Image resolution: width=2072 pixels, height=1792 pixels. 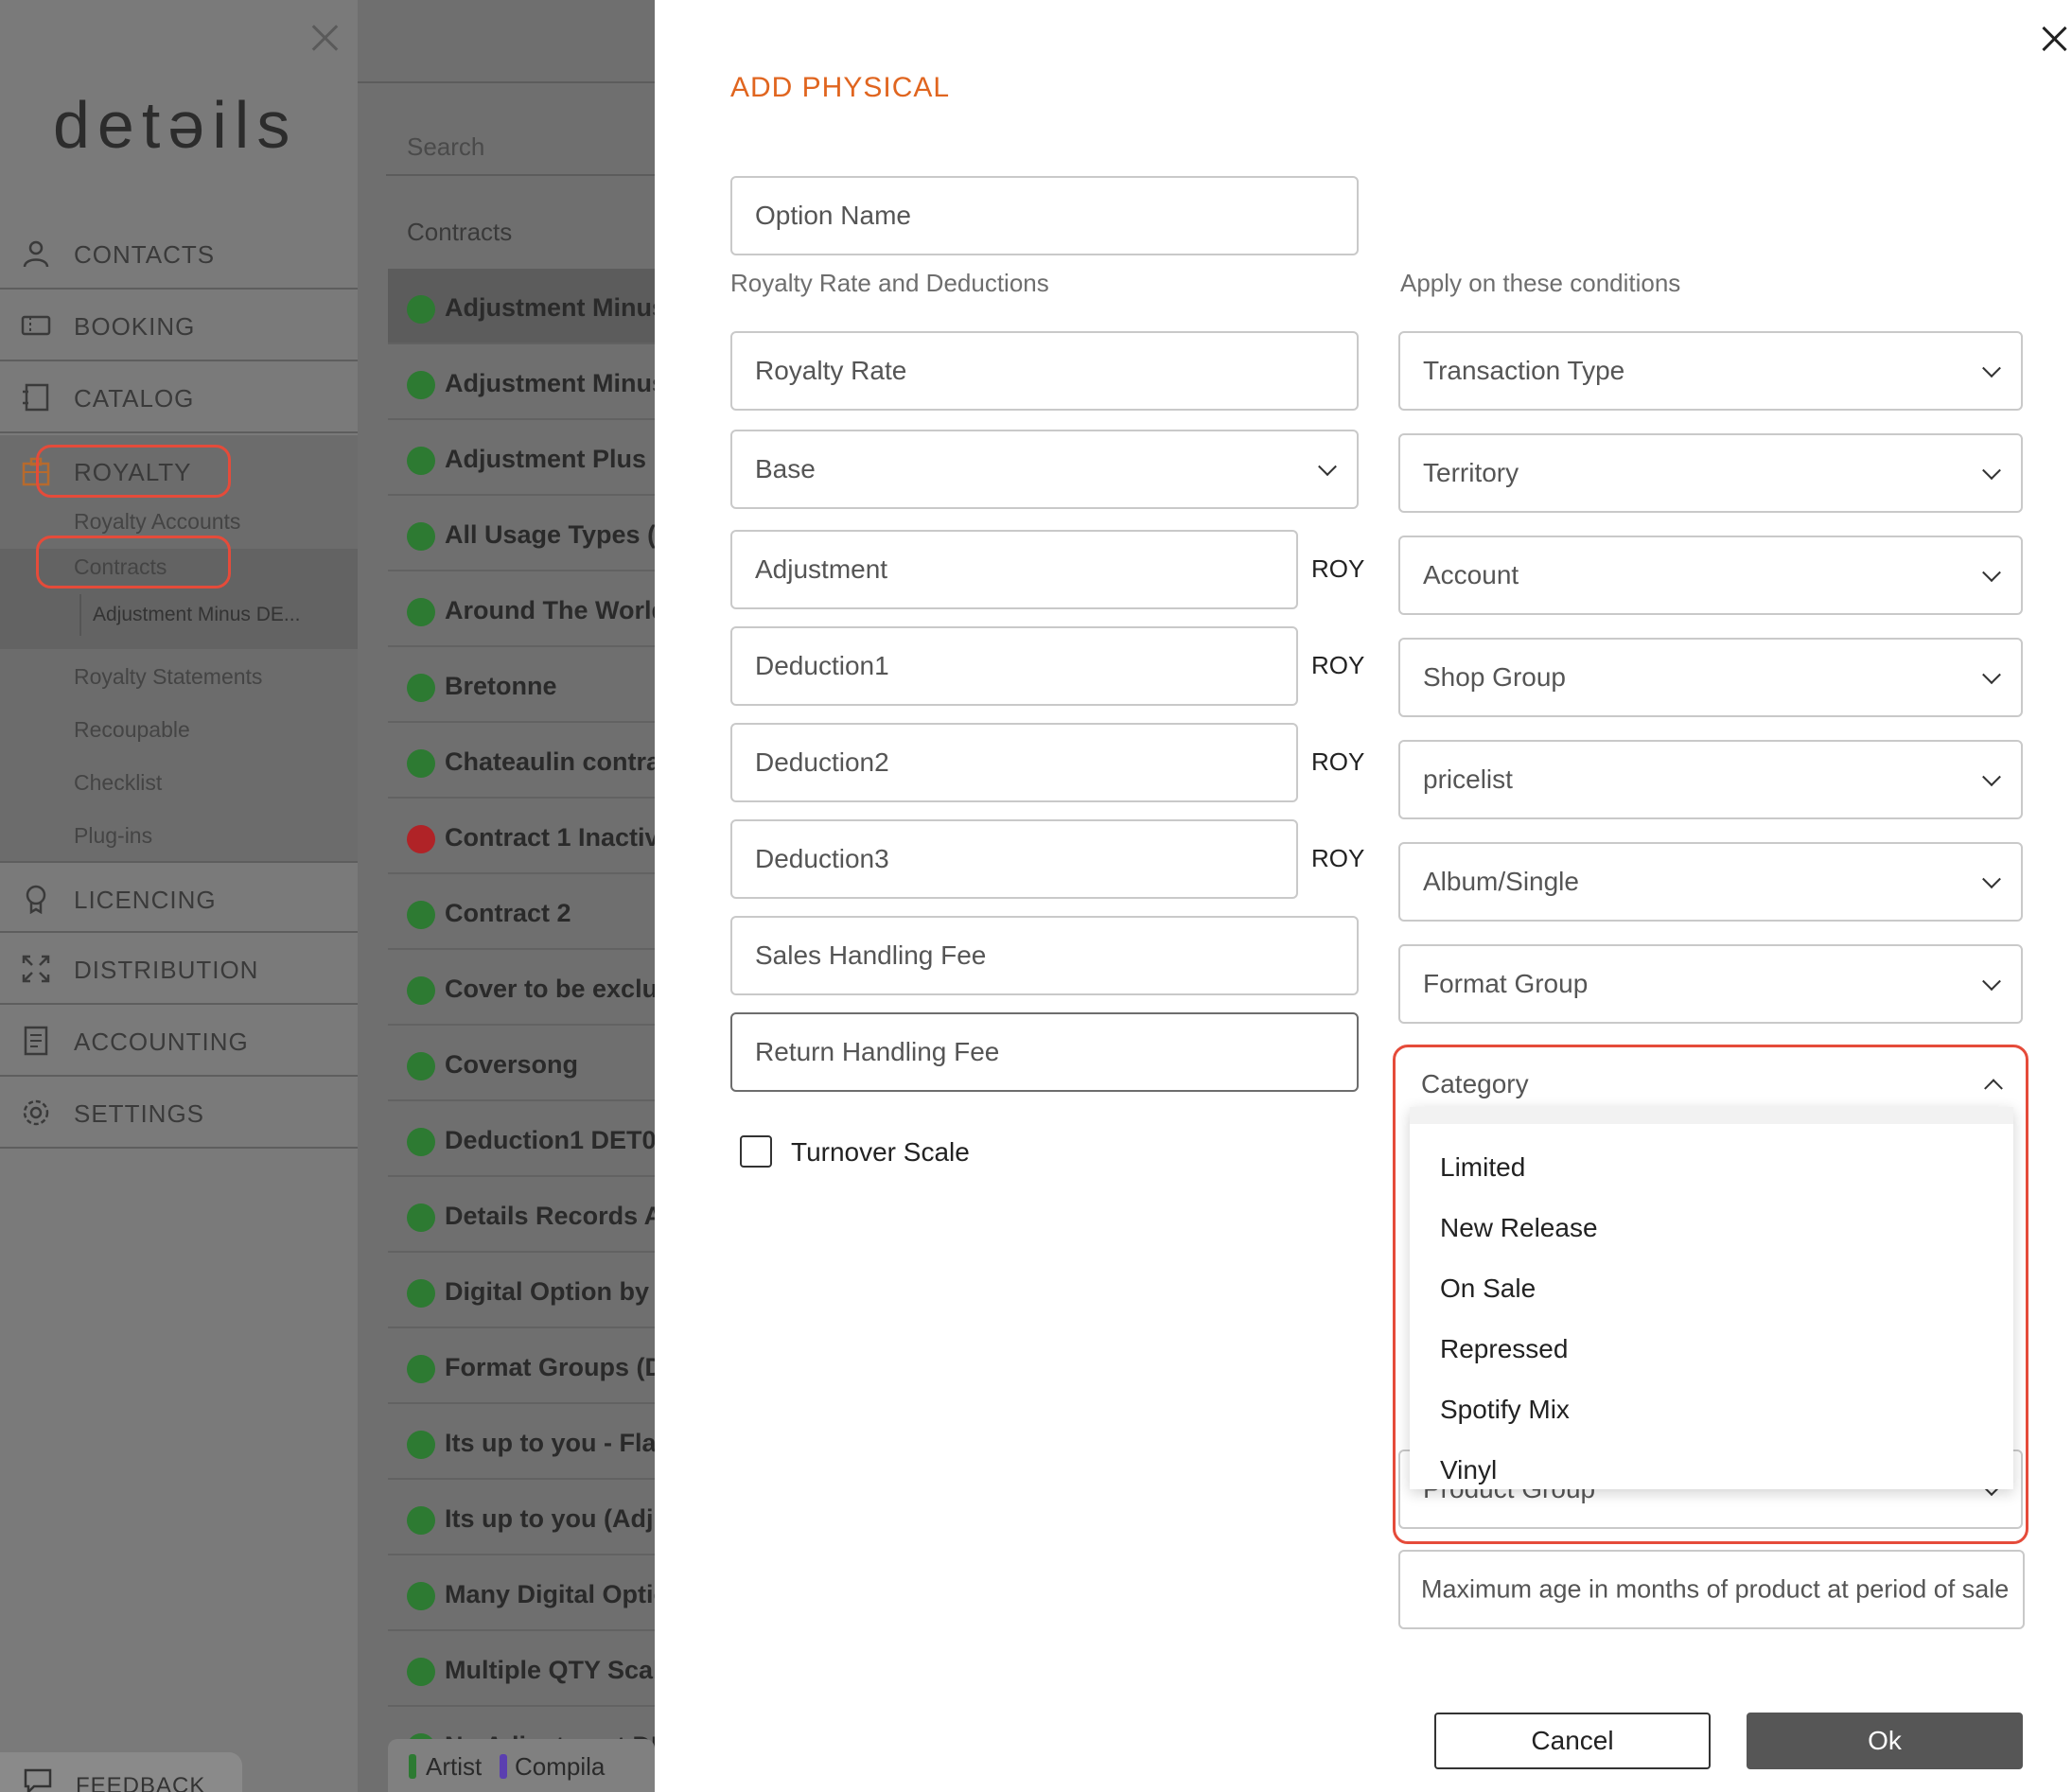 I want to click on table-row: Deduction1 DET0, so click(x=521, y=1139).